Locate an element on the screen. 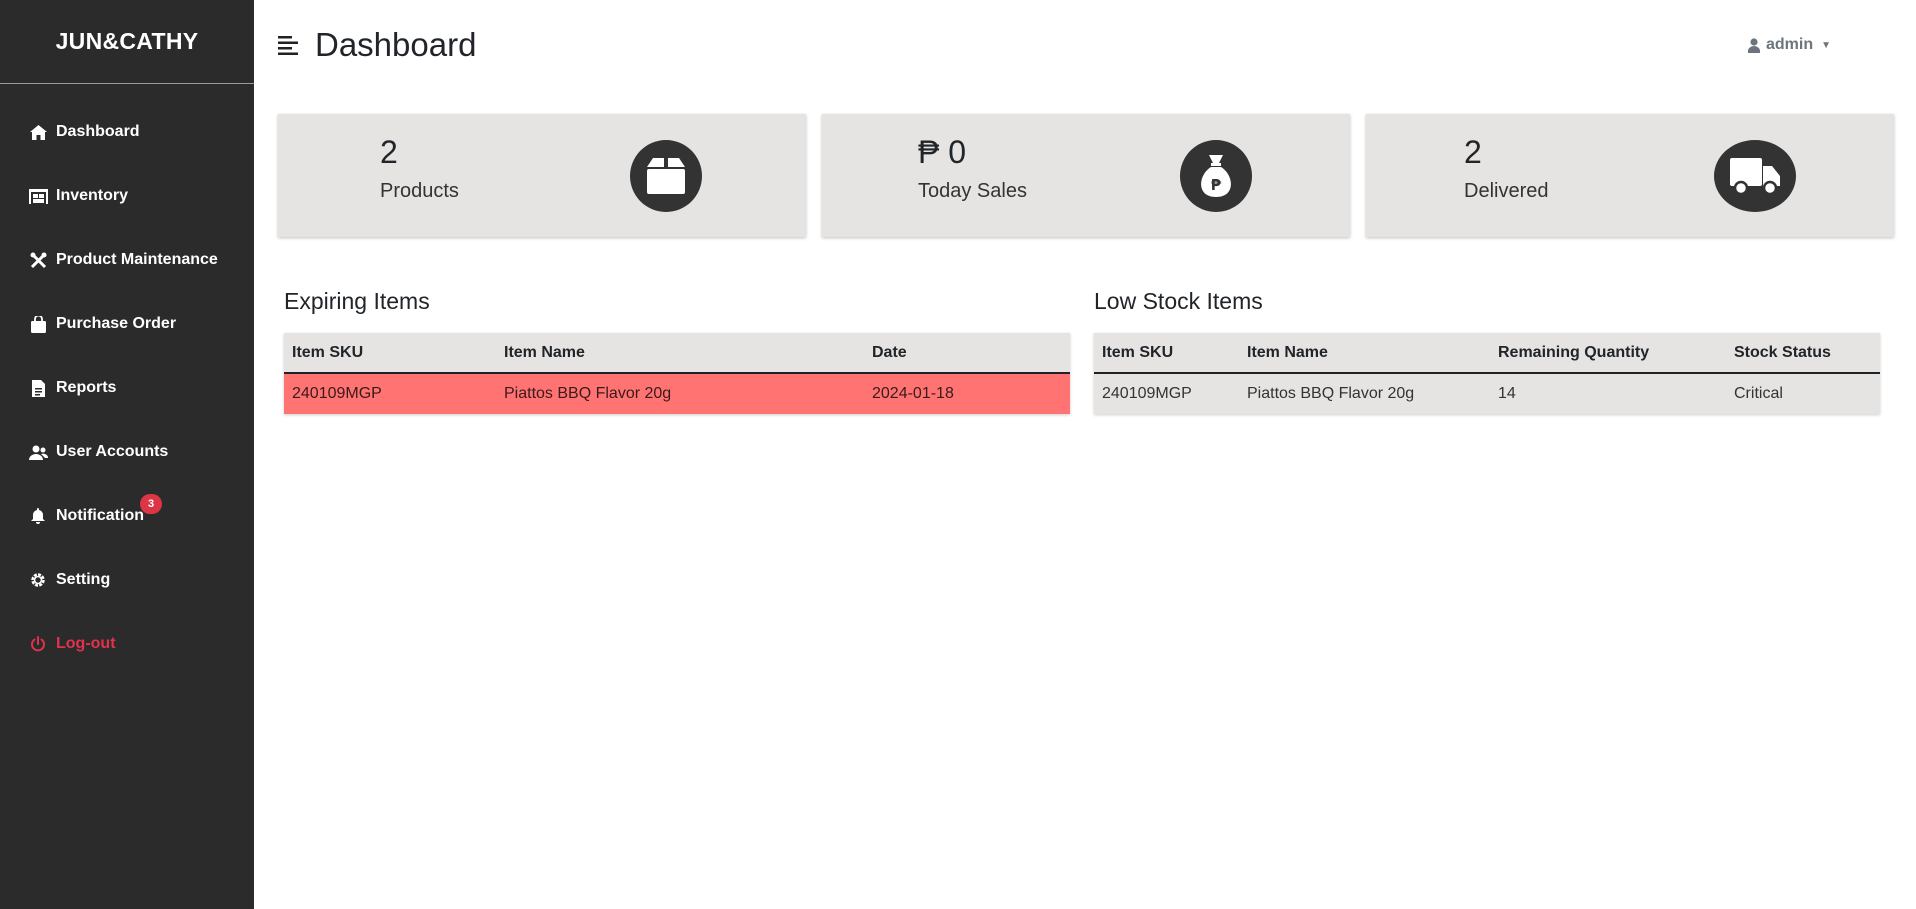 This screenshot has width=1916, height=909. power-icon is located at coordinates (38, 644).